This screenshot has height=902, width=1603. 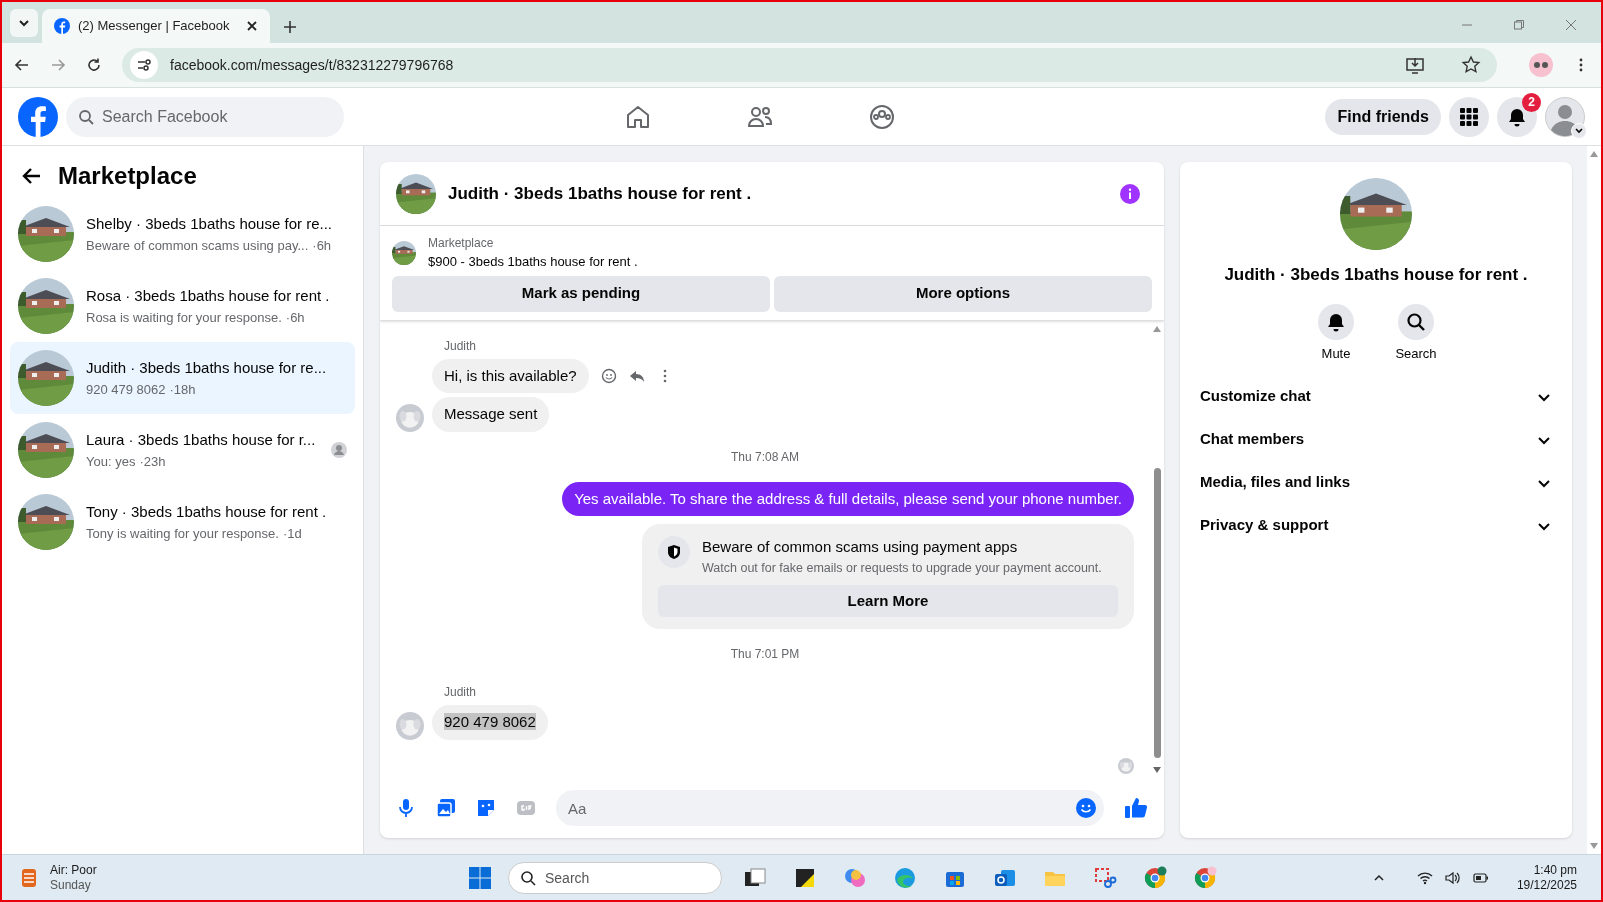 I want to click on message-input: Aa, so click(x=830, y=808).